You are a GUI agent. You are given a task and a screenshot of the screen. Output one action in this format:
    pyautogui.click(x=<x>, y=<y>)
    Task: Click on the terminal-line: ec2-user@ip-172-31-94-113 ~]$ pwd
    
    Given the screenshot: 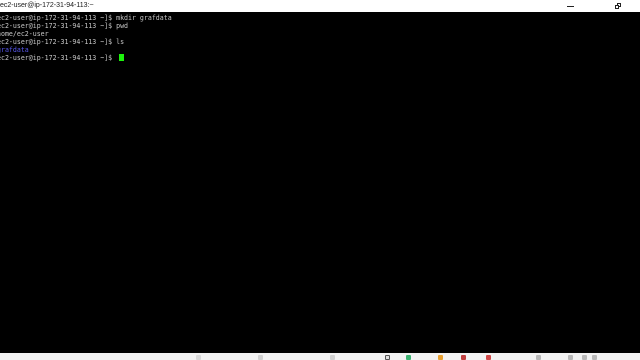 What is the action you would take?
    pyautogui.click(x=64, y=26)
    